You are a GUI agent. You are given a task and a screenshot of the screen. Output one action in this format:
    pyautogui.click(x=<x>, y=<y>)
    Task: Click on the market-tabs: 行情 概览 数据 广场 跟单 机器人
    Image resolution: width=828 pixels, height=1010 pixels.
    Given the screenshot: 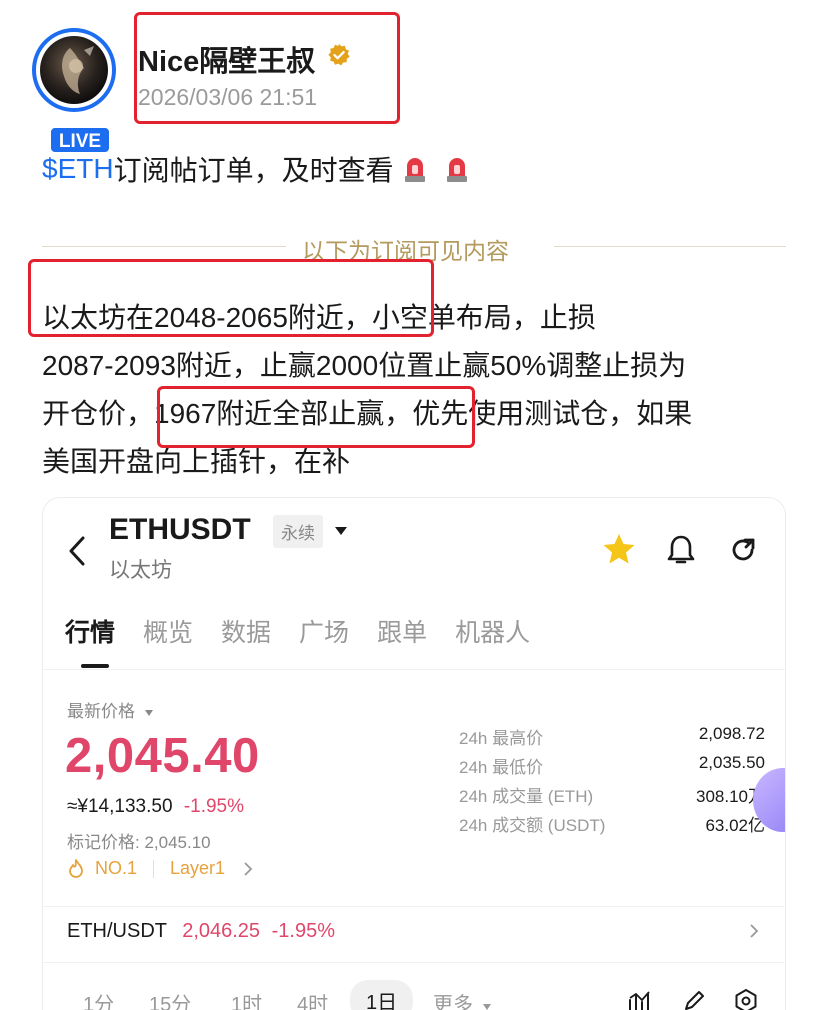 What is the action you would take?
    pyautogui.click(x=311, y=631)
    